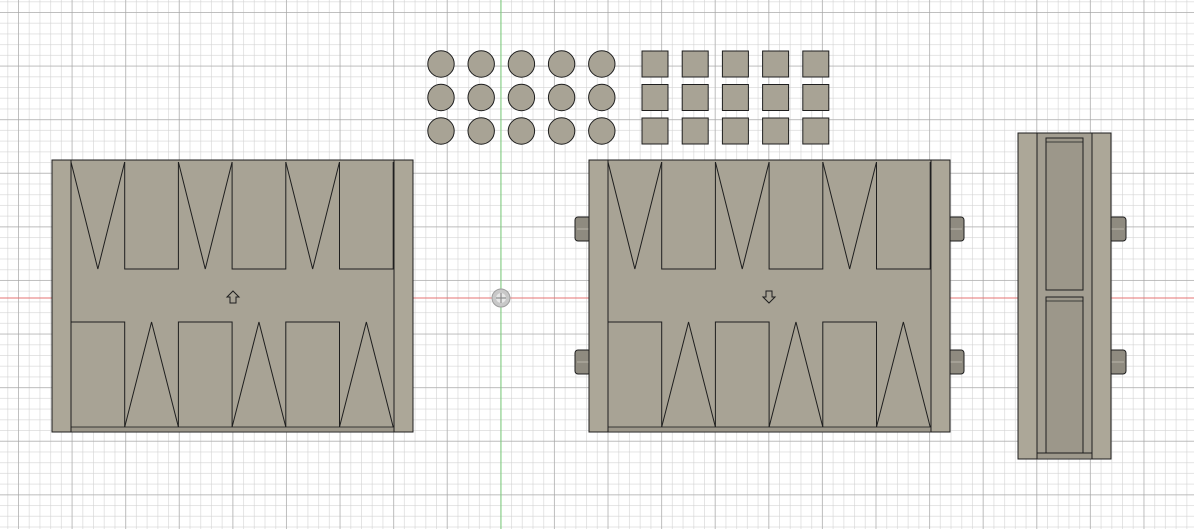 This screenshot has width=1194, height=529. I want to click on right-board-left-rail, so click(598, 296).